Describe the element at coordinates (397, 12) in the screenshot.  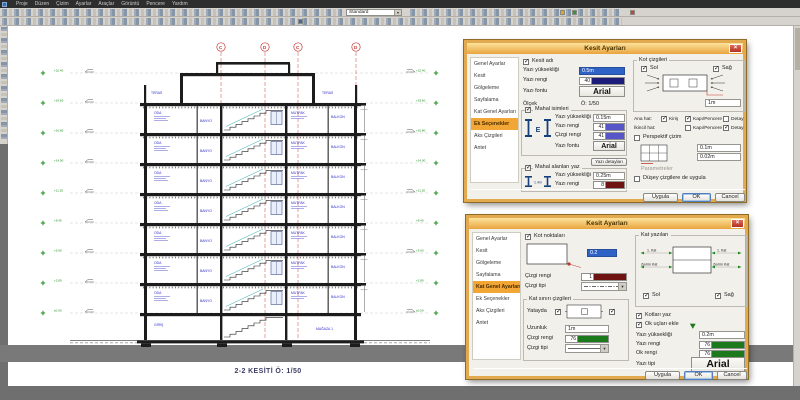
I see `chevron-down-icon: ▾` at that location.